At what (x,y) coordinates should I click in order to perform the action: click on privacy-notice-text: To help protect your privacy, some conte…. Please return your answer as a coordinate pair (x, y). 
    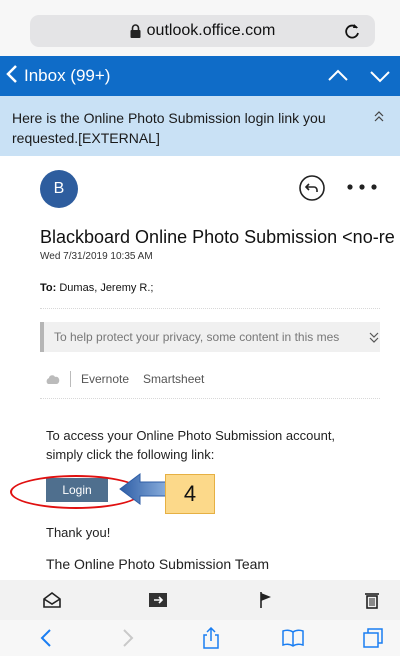
    Looking at the image, I should click on (197, 337).